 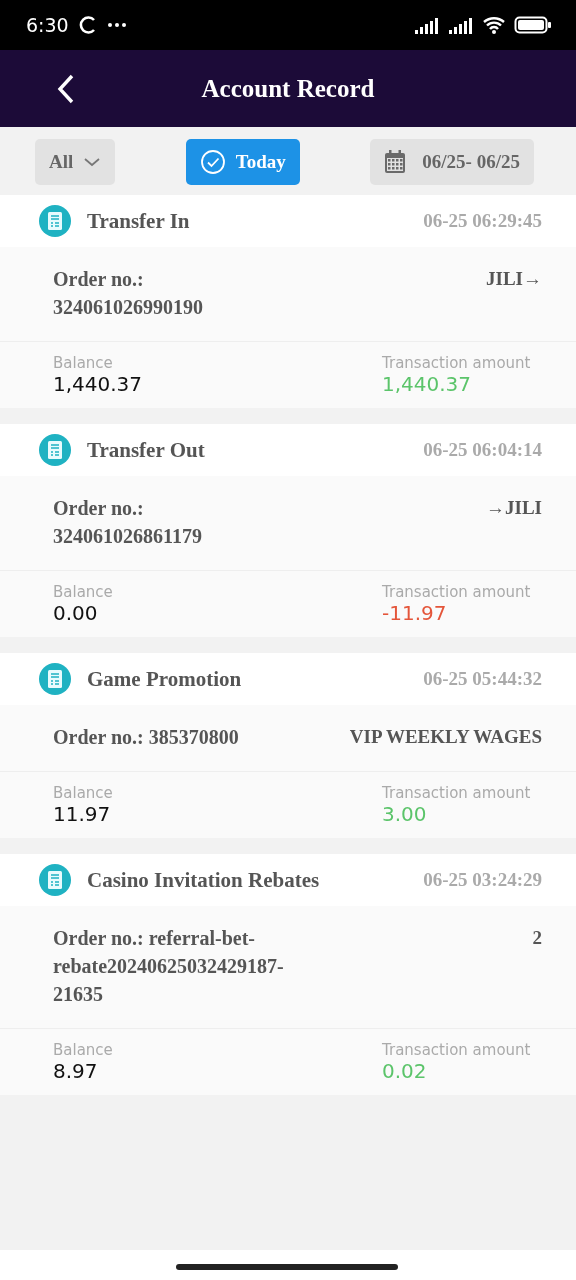 I want to click on chevron-down-icon, so click(x=92, y=162).